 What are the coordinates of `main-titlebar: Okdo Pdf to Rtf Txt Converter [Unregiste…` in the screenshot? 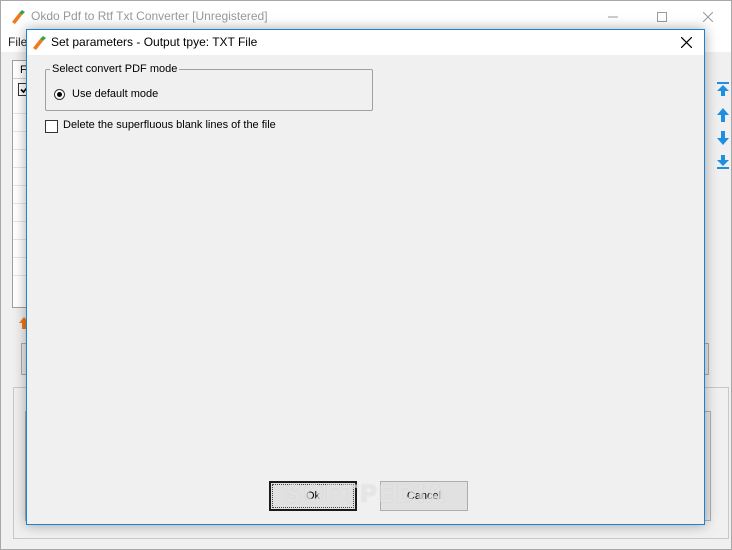 It's located at (366, 16).